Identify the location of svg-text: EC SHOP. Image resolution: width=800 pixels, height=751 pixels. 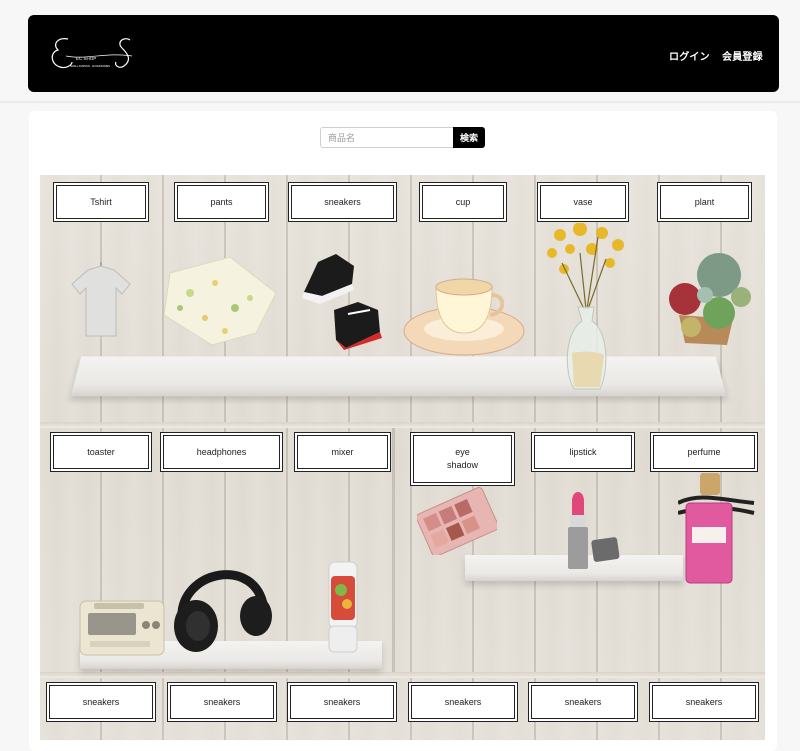
(86, 58).